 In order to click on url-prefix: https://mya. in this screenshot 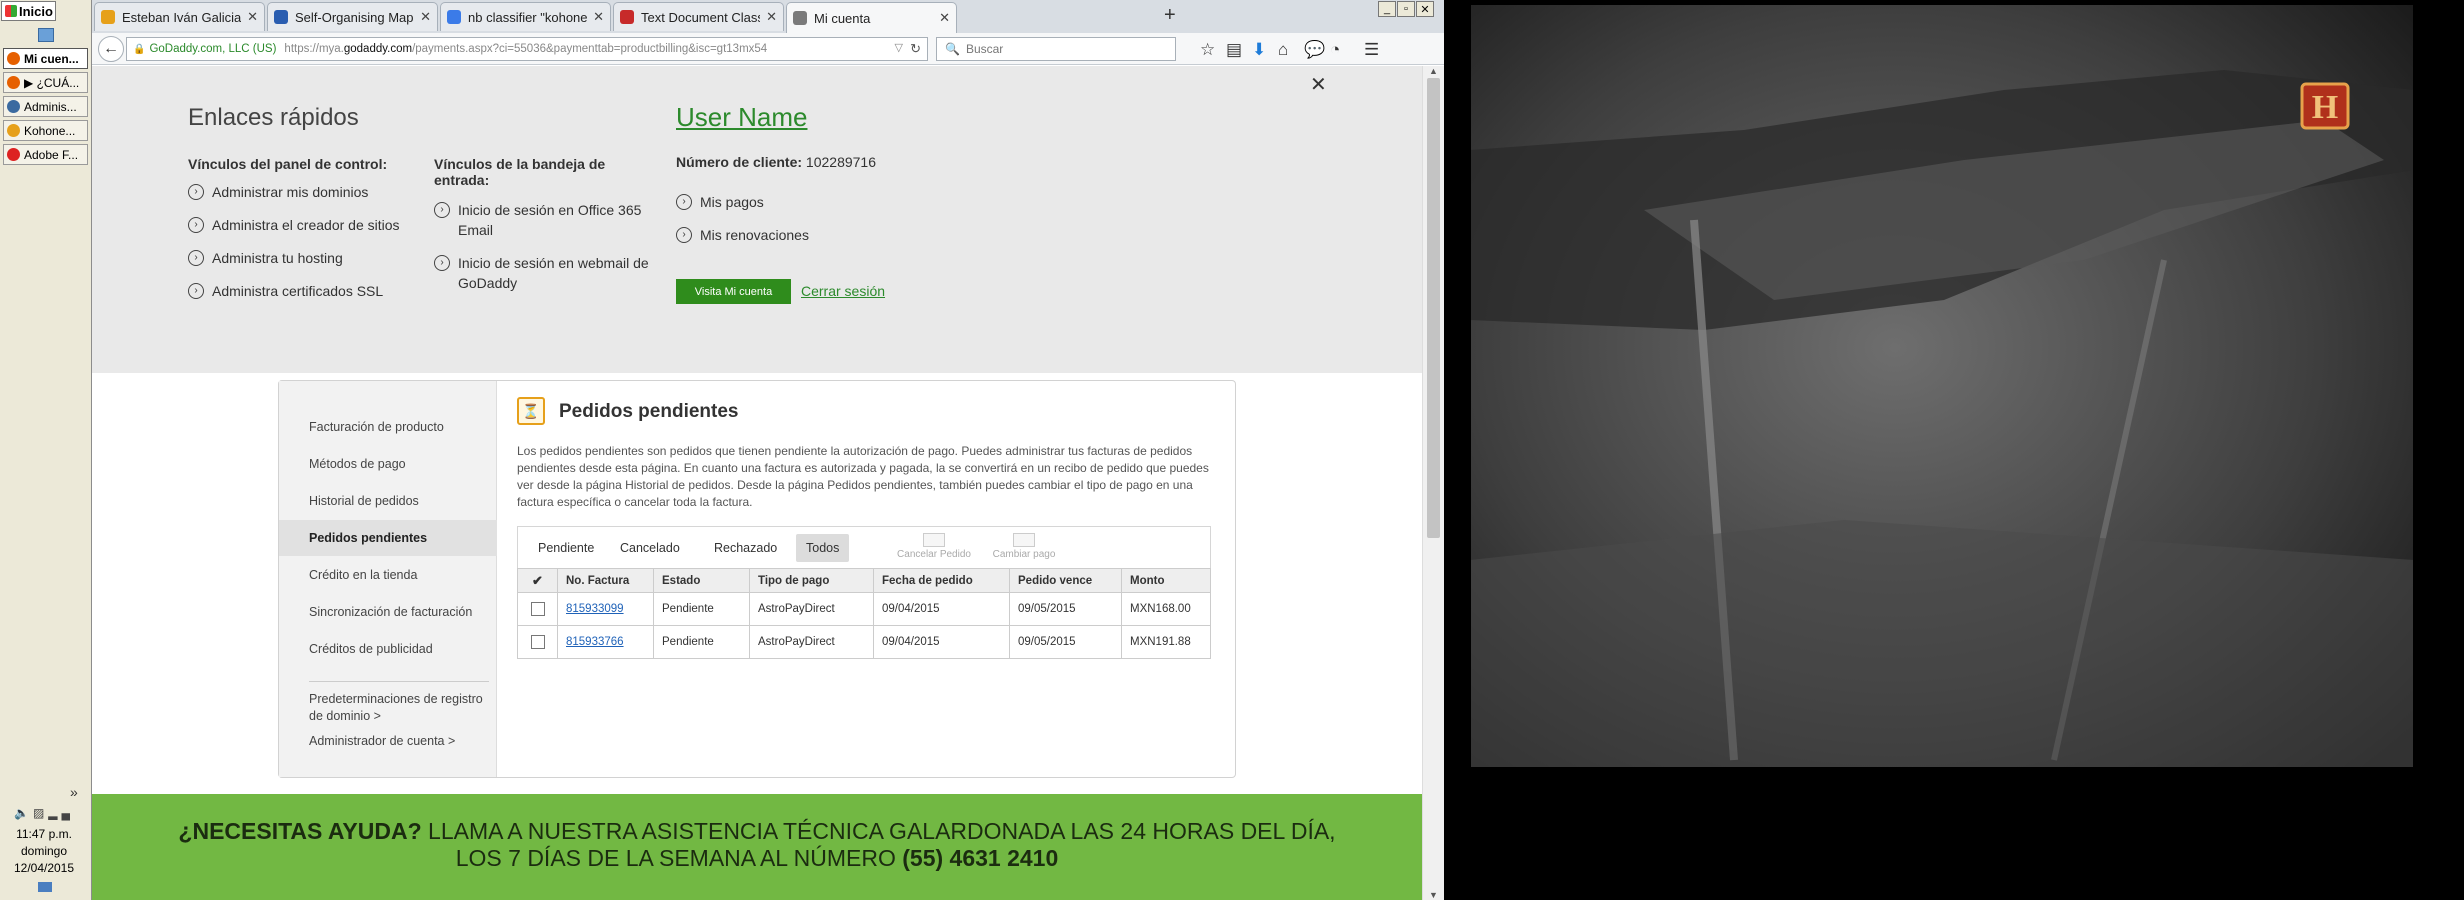, I will do `click(314, 49)`.